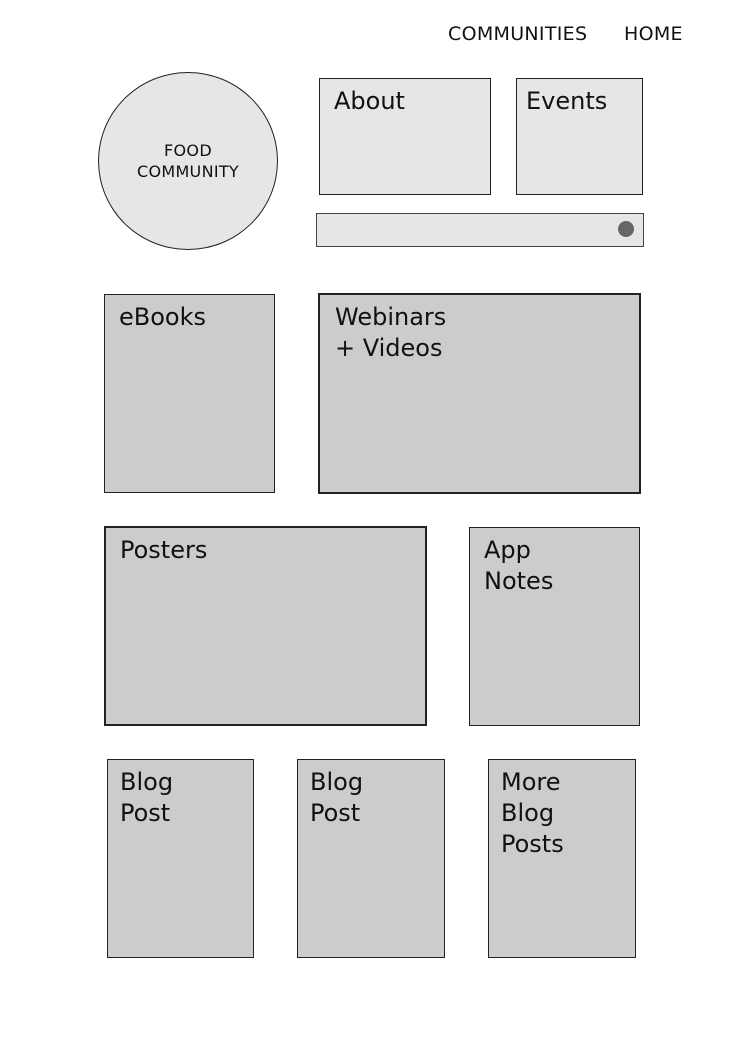 This screenshot has width=745, height=1053. I want to click on app-notes-tile: App Notes, so click(554, 626).